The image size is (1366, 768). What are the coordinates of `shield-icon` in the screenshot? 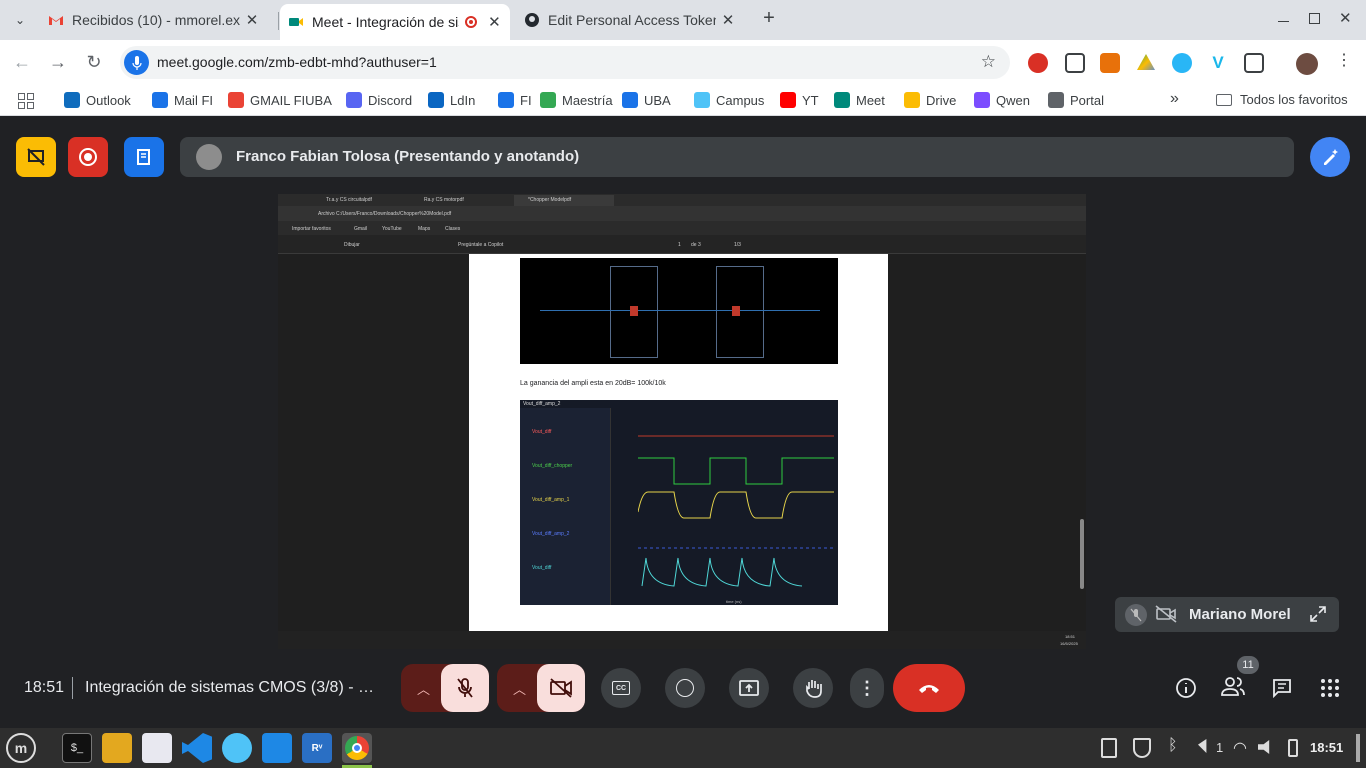 It's located at (1142, 748).